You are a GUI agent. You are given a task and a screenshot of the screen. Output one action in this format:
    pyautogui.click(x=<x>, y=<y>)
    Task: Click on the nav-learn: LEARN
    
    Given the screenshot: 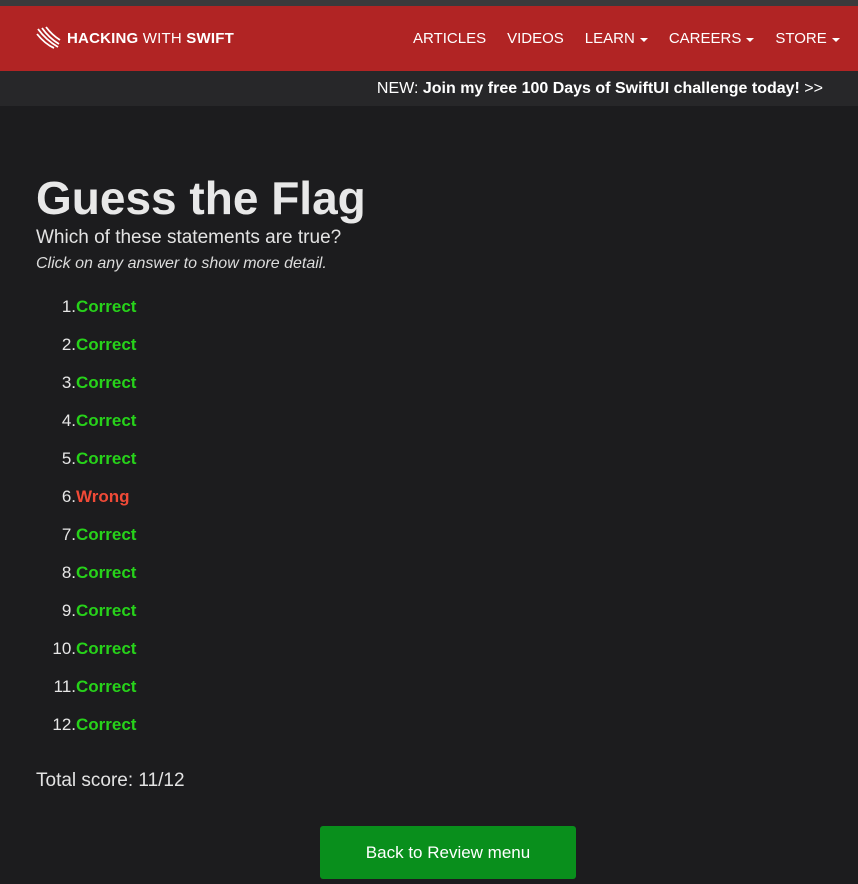 What is the action you would take?
    pyautogui.click(x=616, y=38)
    